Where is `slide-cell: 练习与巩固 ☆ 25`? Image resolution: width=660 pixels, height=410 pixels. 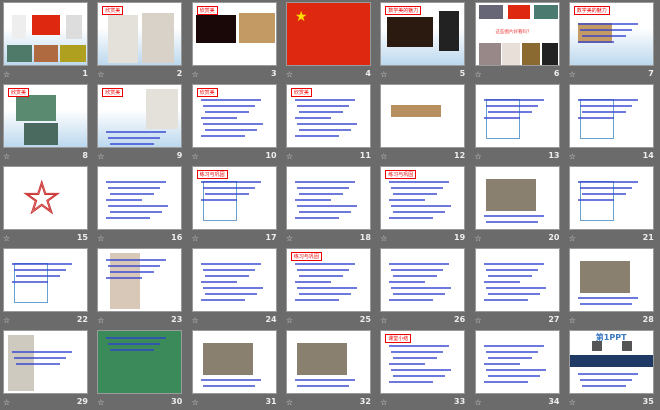
slide-cell: 练习与巩固 ☆ 25 is located at coordinates (329, 287).